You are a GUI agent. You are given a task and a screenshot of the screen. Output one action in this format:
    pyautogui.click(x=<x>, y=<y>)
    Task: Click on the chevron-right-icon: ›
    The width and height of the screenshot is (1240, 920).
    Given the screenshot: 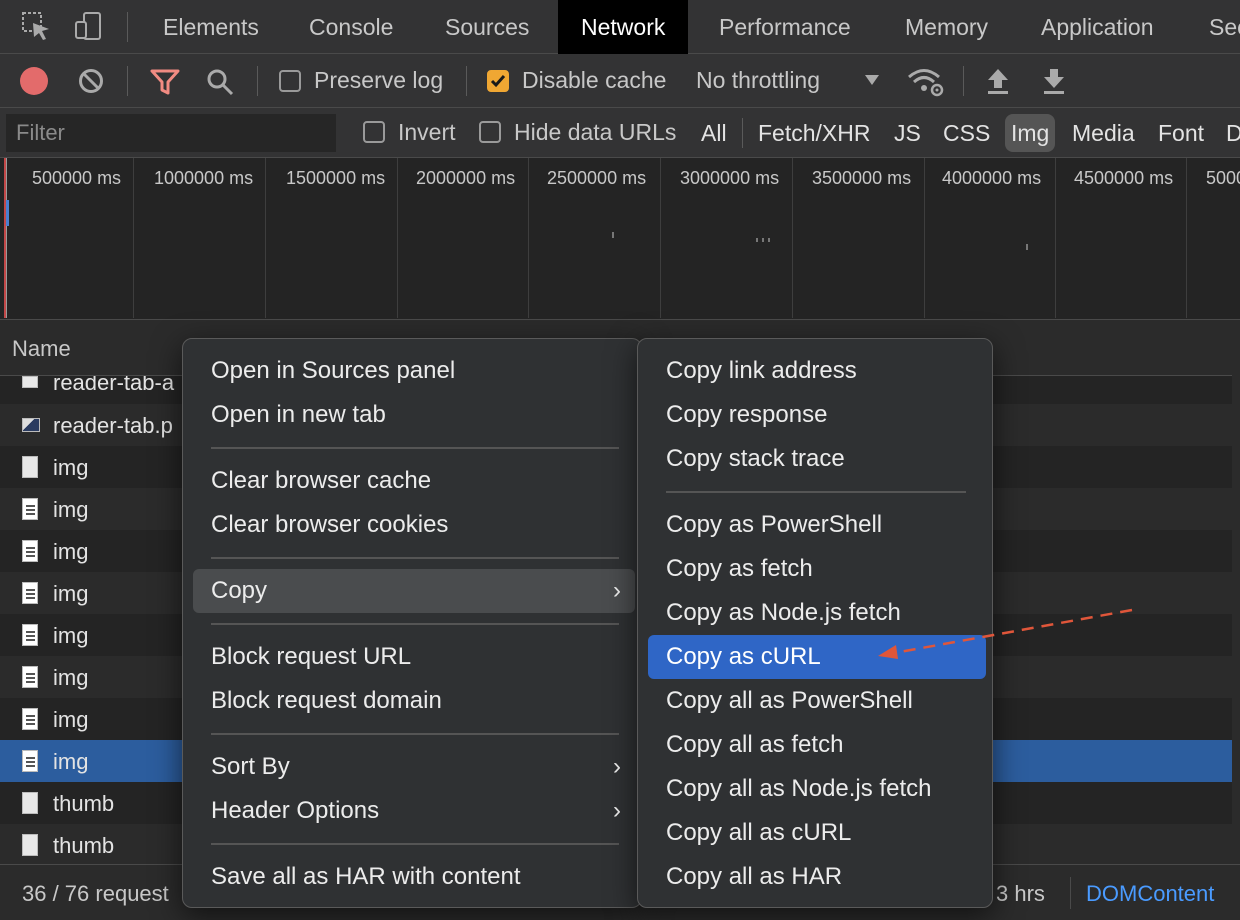 What is the action you would take?
    pyautogui.click(x=617, y=810)
    